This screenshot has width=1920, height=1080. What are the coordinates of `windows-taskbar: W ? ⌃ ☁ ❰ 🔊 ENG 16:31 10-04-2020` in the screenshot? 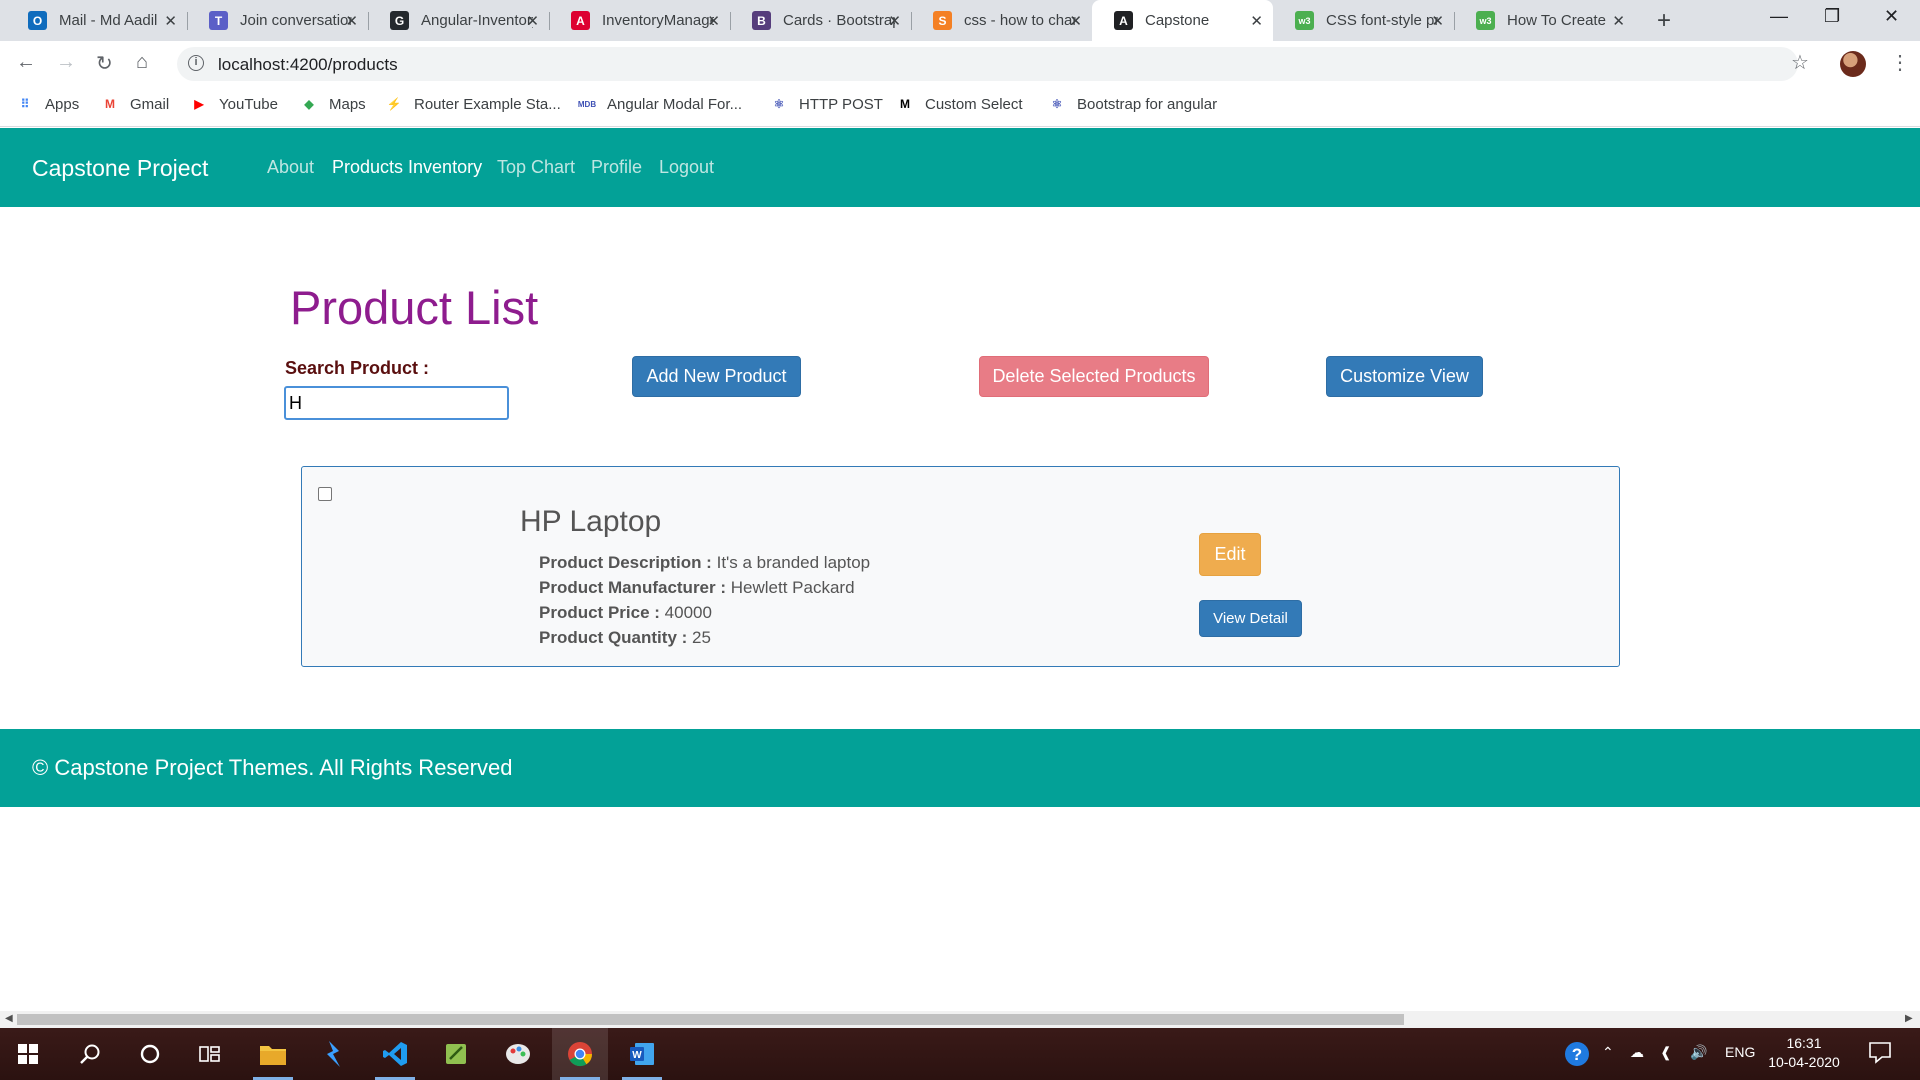 It's located at (960, 1054).